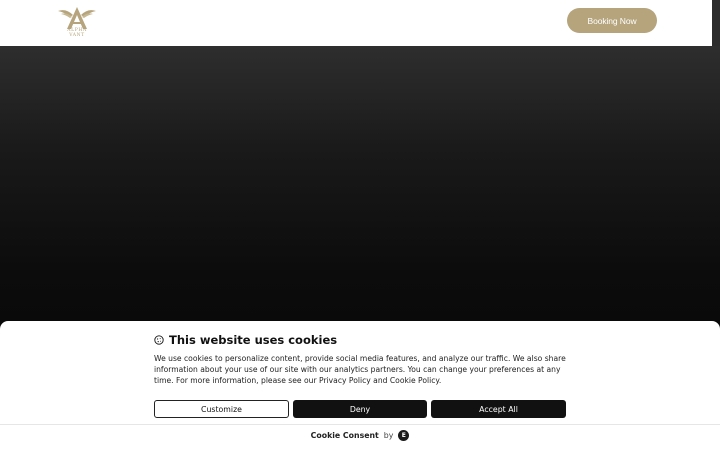 The width and height of the screenshot is (720, 450). I want to click on divider, so click(360, 424).